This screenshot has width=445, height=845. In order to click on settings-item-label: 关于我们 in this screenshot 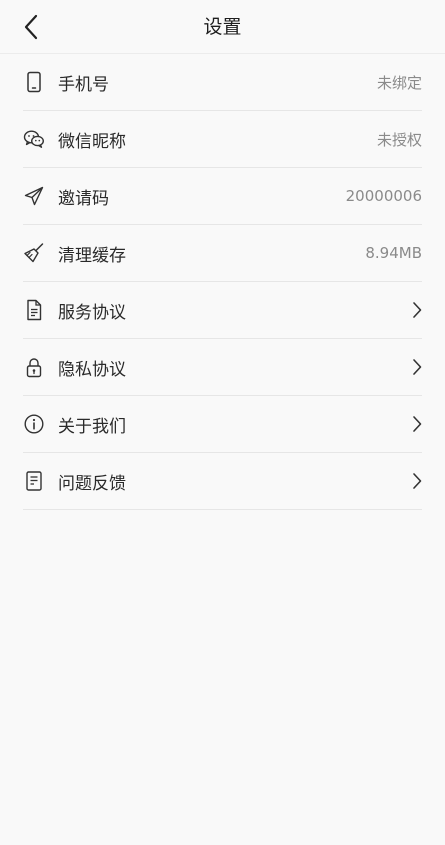, I will do `click(92, 426)`.